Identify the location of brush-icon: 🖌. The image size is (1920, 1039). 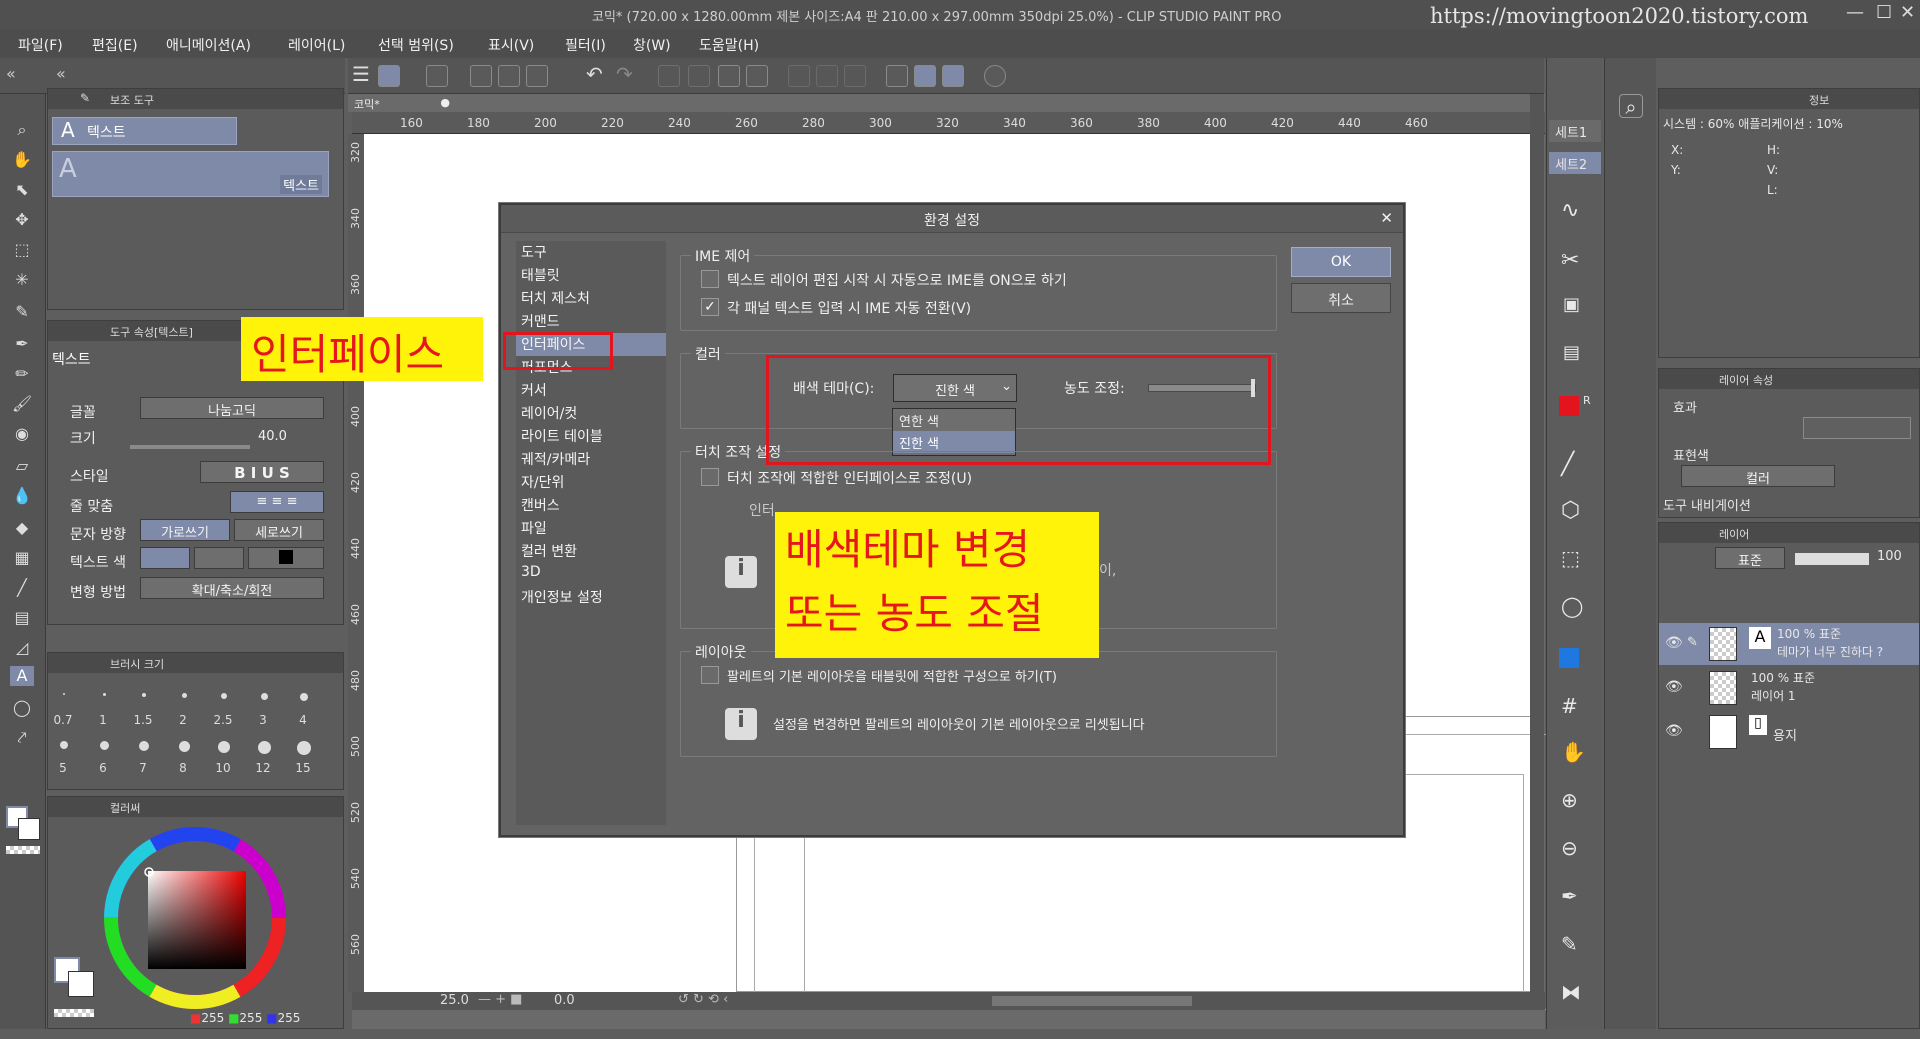
(22, 404).